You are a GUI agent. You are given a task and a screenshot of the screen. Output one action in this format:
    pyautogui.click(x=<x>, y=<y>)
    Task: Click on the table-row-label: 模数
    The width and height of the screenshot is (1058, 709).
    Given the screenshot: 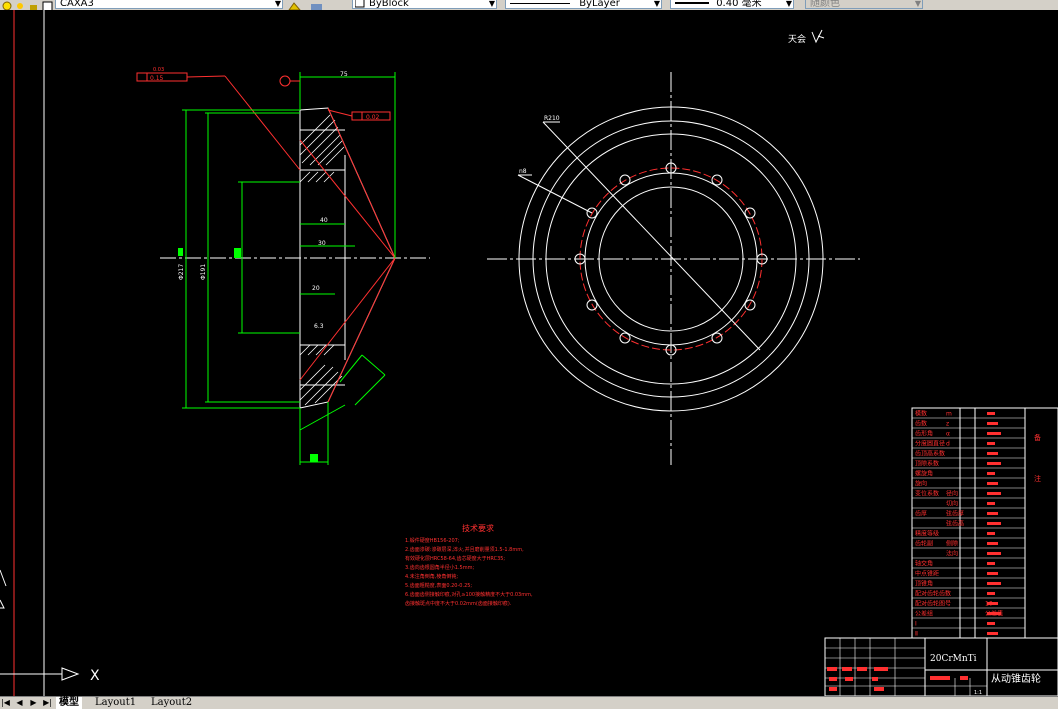 What is the action you would take?
    pyautogui.click(x=921, y=414)
    